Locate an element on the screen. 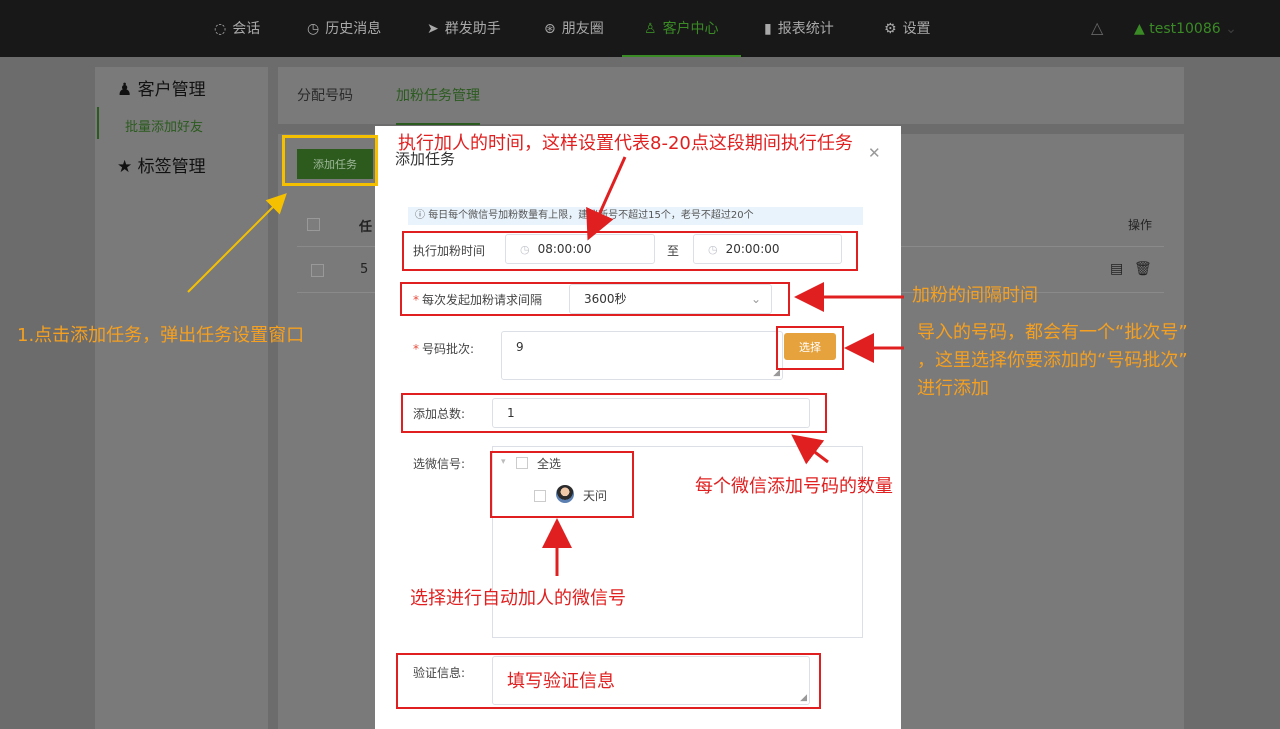  person-icon: ♟ is located at coordinates (127, 90).